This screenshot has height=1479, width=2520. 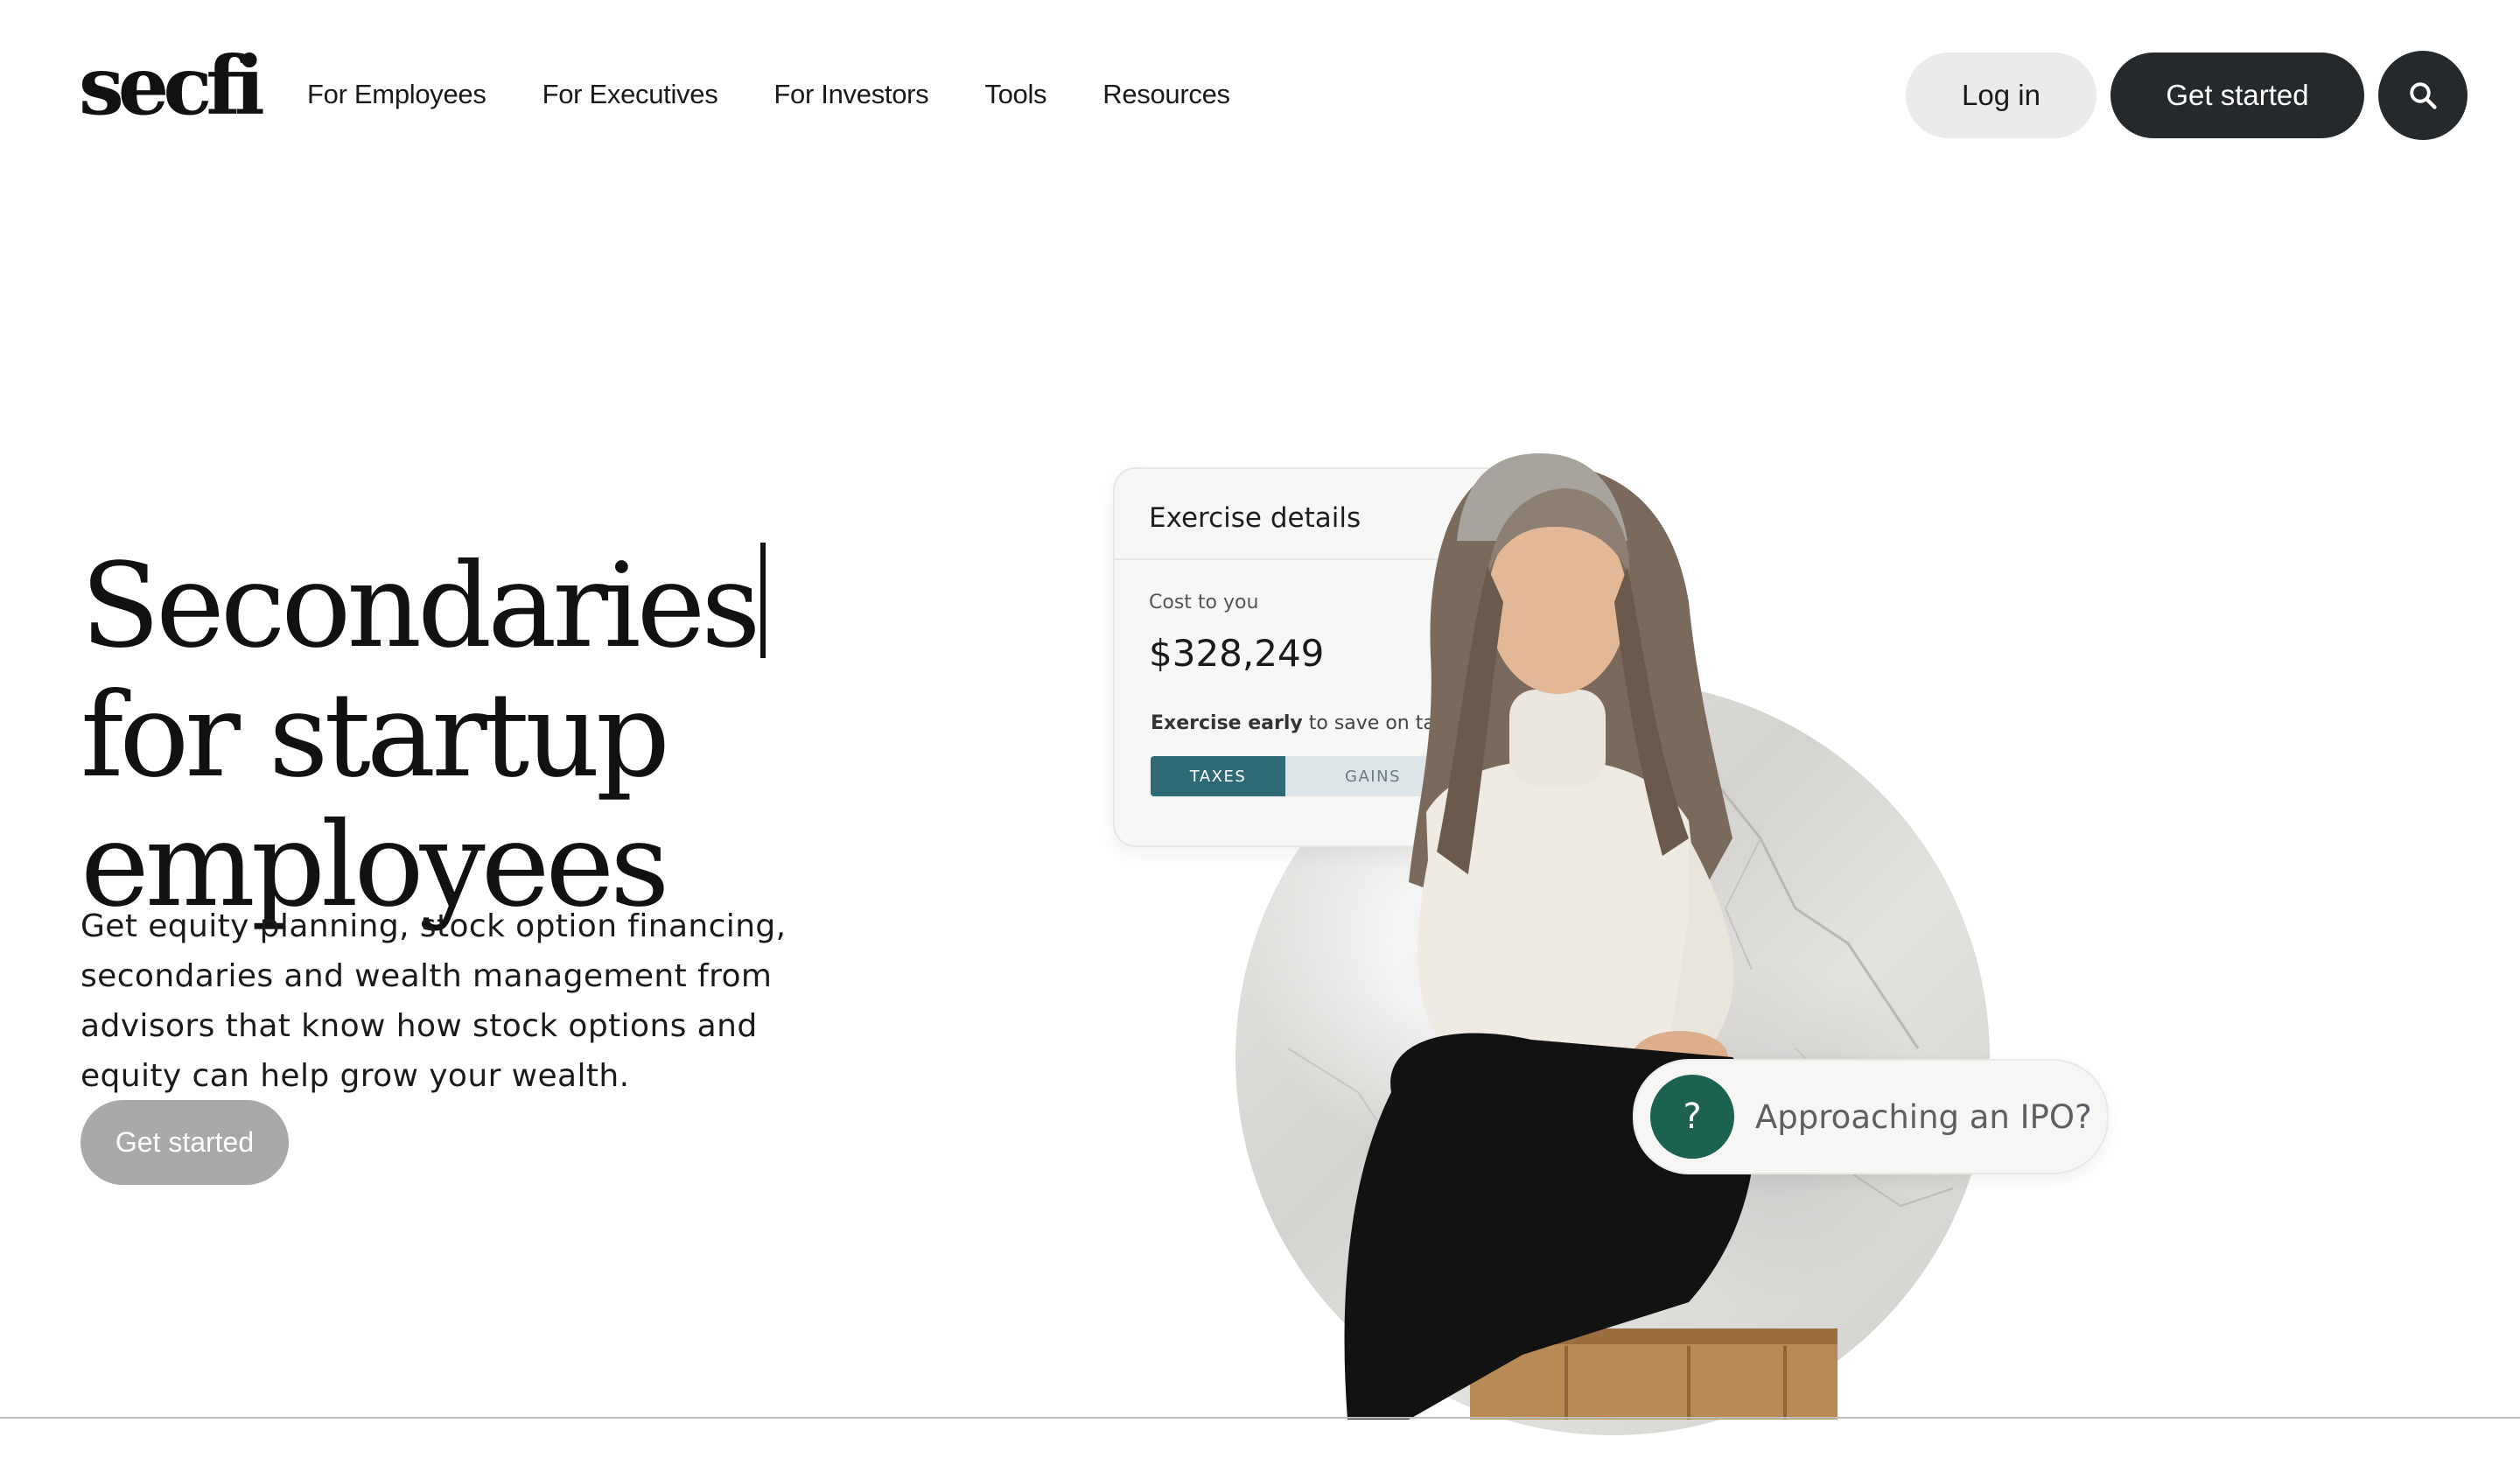 What do you see at coordinates (1923, 1116) in the screenshot?
I see `ipo-prompt-label: Approaching an IPO?` at bounding box center [1923, 1116].